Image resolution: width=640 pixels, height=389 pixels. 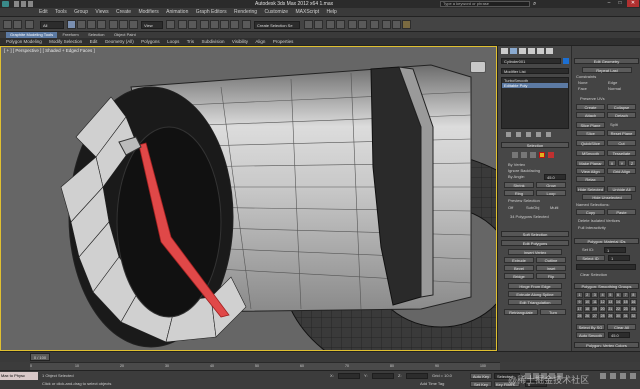 What do you see at coordinates (590, 143) in the screenshot?
I see `quickslice-button: QuickSlice` at bounding box center [590, 143].